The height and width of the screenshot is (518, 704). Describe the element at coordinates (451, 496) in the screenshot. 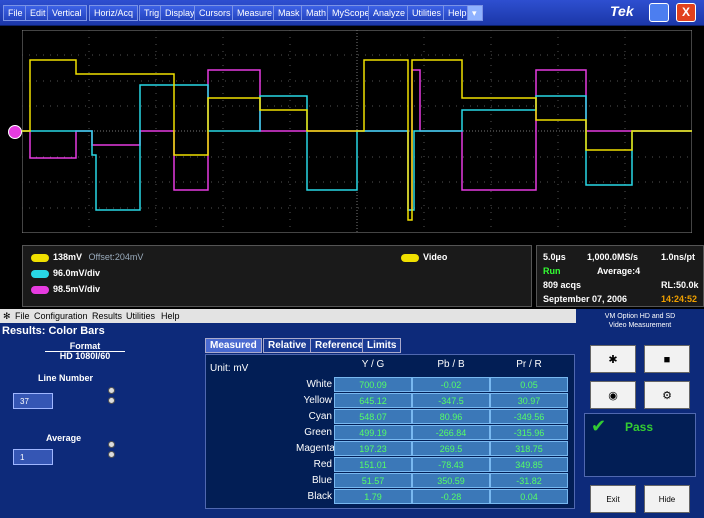

I see `table-cell: -0.28` at that location.